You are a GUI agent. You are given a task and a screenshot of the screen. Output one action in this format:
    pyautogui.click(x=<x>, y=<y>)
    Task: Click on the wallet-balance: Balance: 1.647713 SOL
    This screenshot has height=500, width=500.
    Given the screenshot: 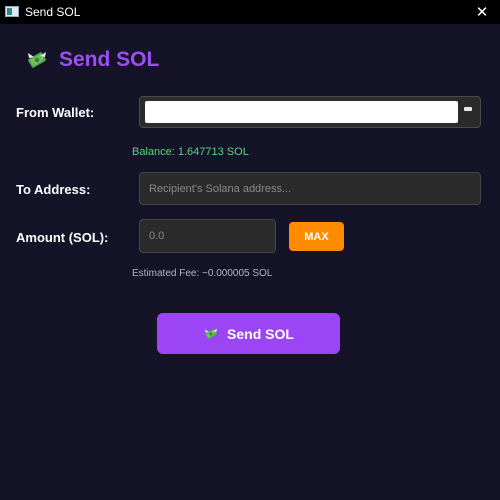 What is the action you would take?
    pyautogui.click(x=190, y=152)
    